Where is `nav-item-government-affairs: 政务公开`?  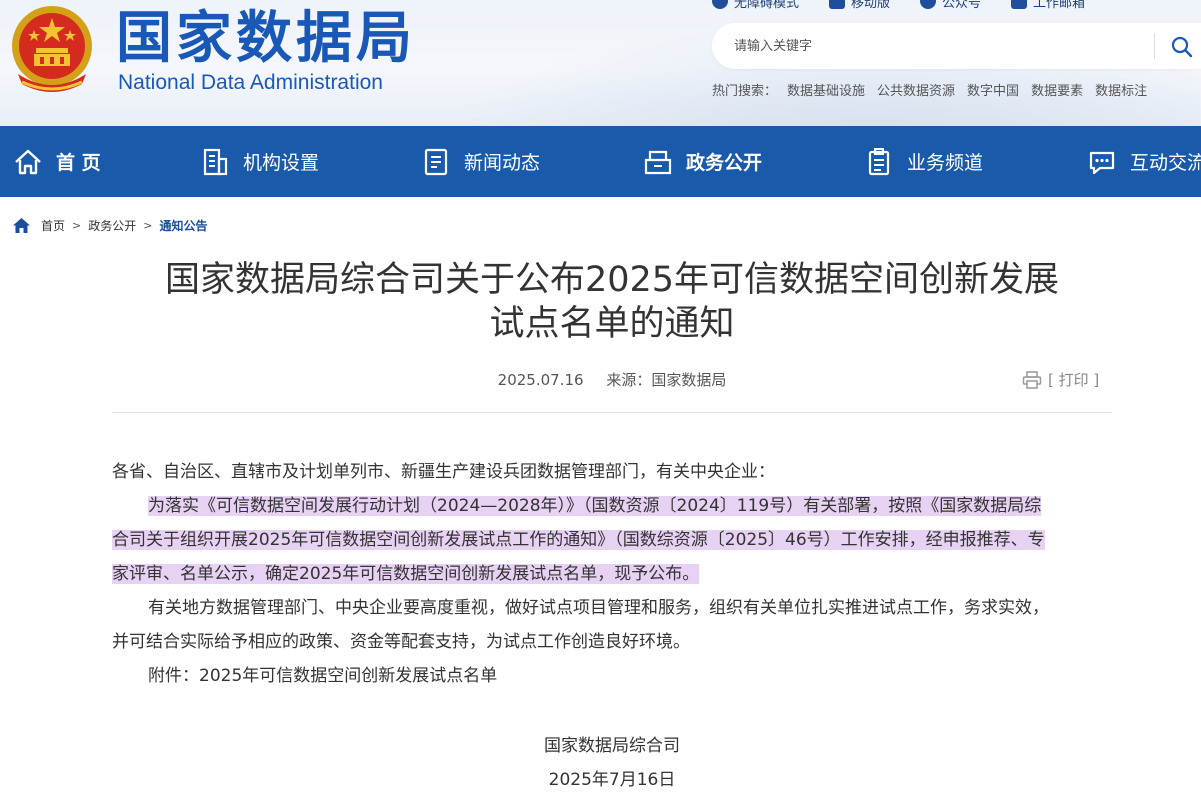 nav-item-government-affairs: 政务公开 is located at coordinates (702, 161).